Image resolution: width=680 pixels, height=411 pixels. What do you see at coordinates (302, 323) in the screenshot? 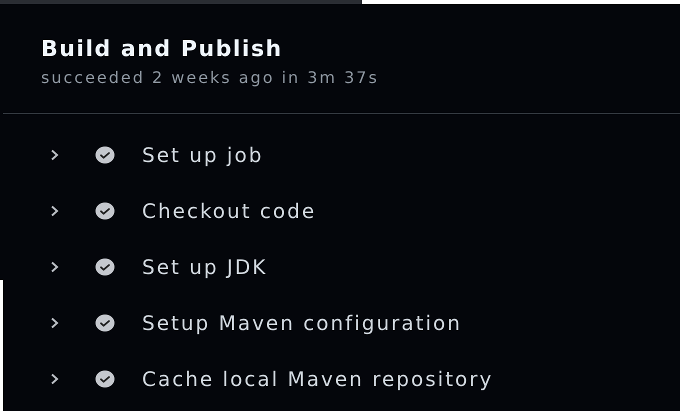
I see `step-name: Setup Maven configuration` at bounding box center [302, 323].